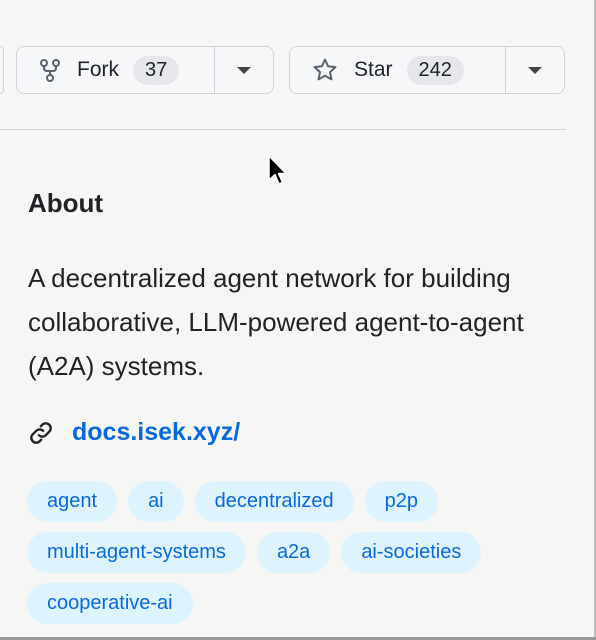 This screenshot has width=596, height=640. Describe the element at coordinates (274, 501) in the screenshot. I see `topic-tag: decentralized` at that location.